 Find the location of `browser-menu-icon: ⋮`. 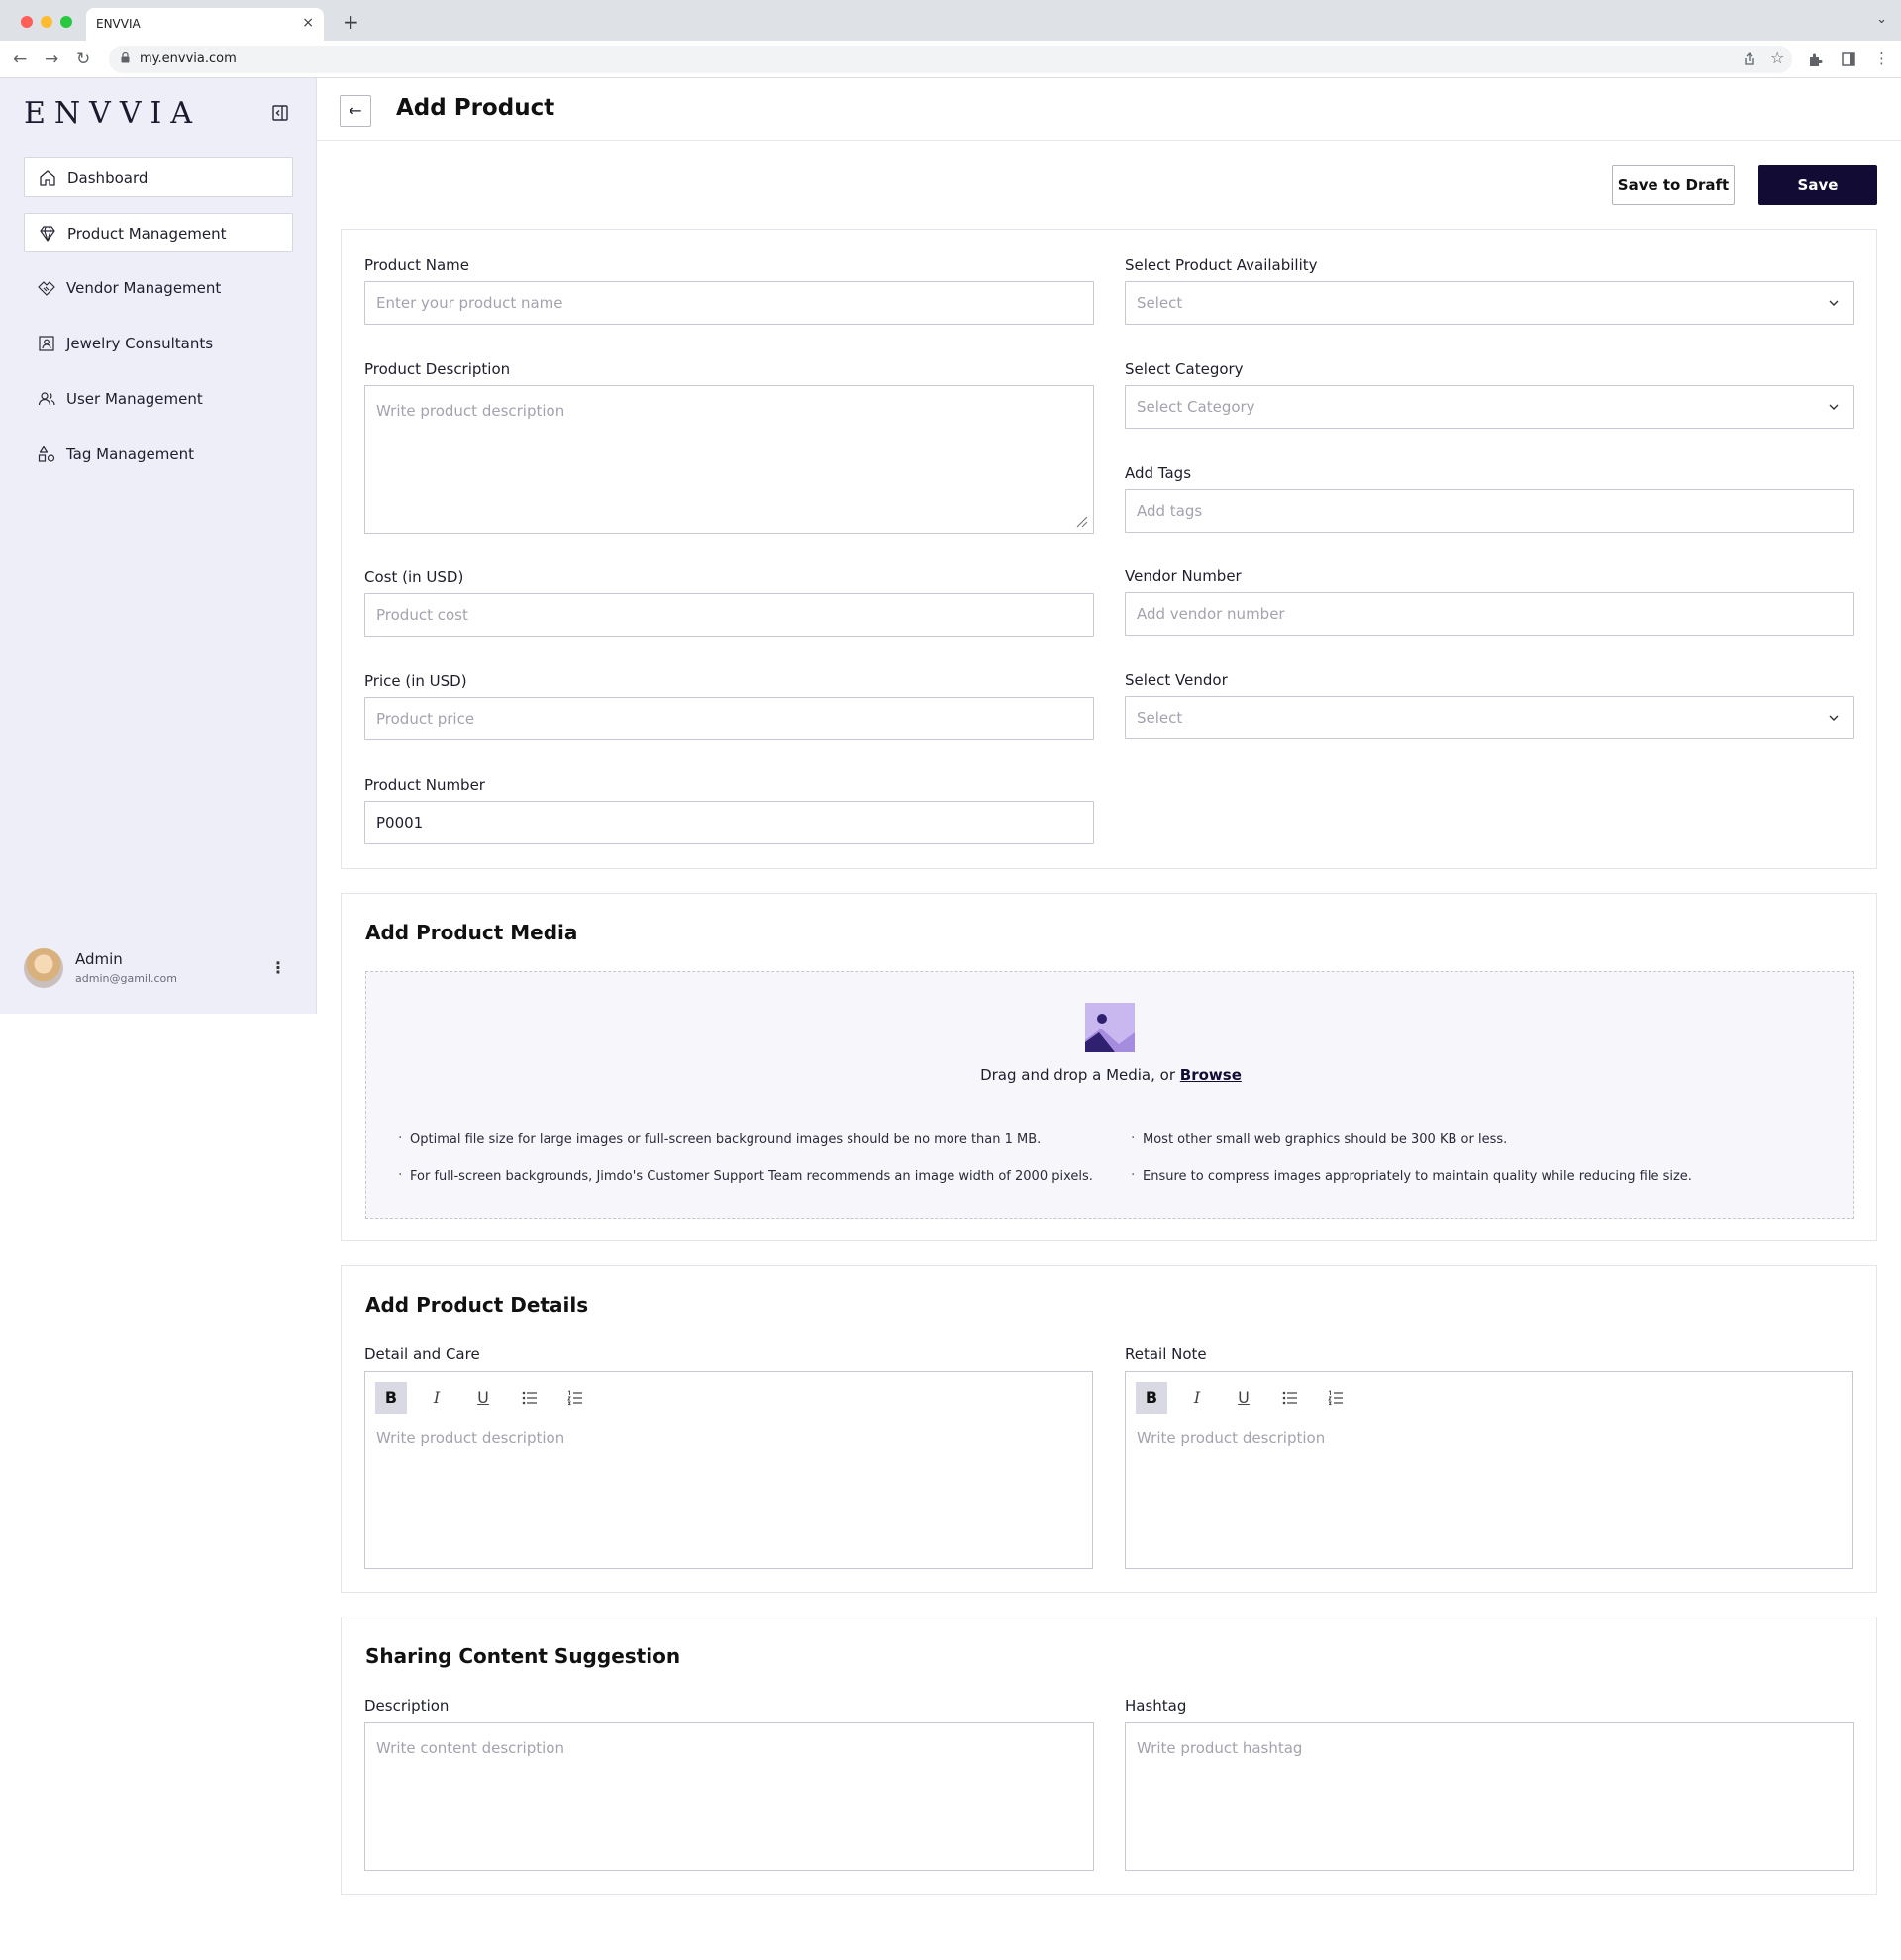

browser-menu-icon: ⋮ is located at coordinates (1881, 58).